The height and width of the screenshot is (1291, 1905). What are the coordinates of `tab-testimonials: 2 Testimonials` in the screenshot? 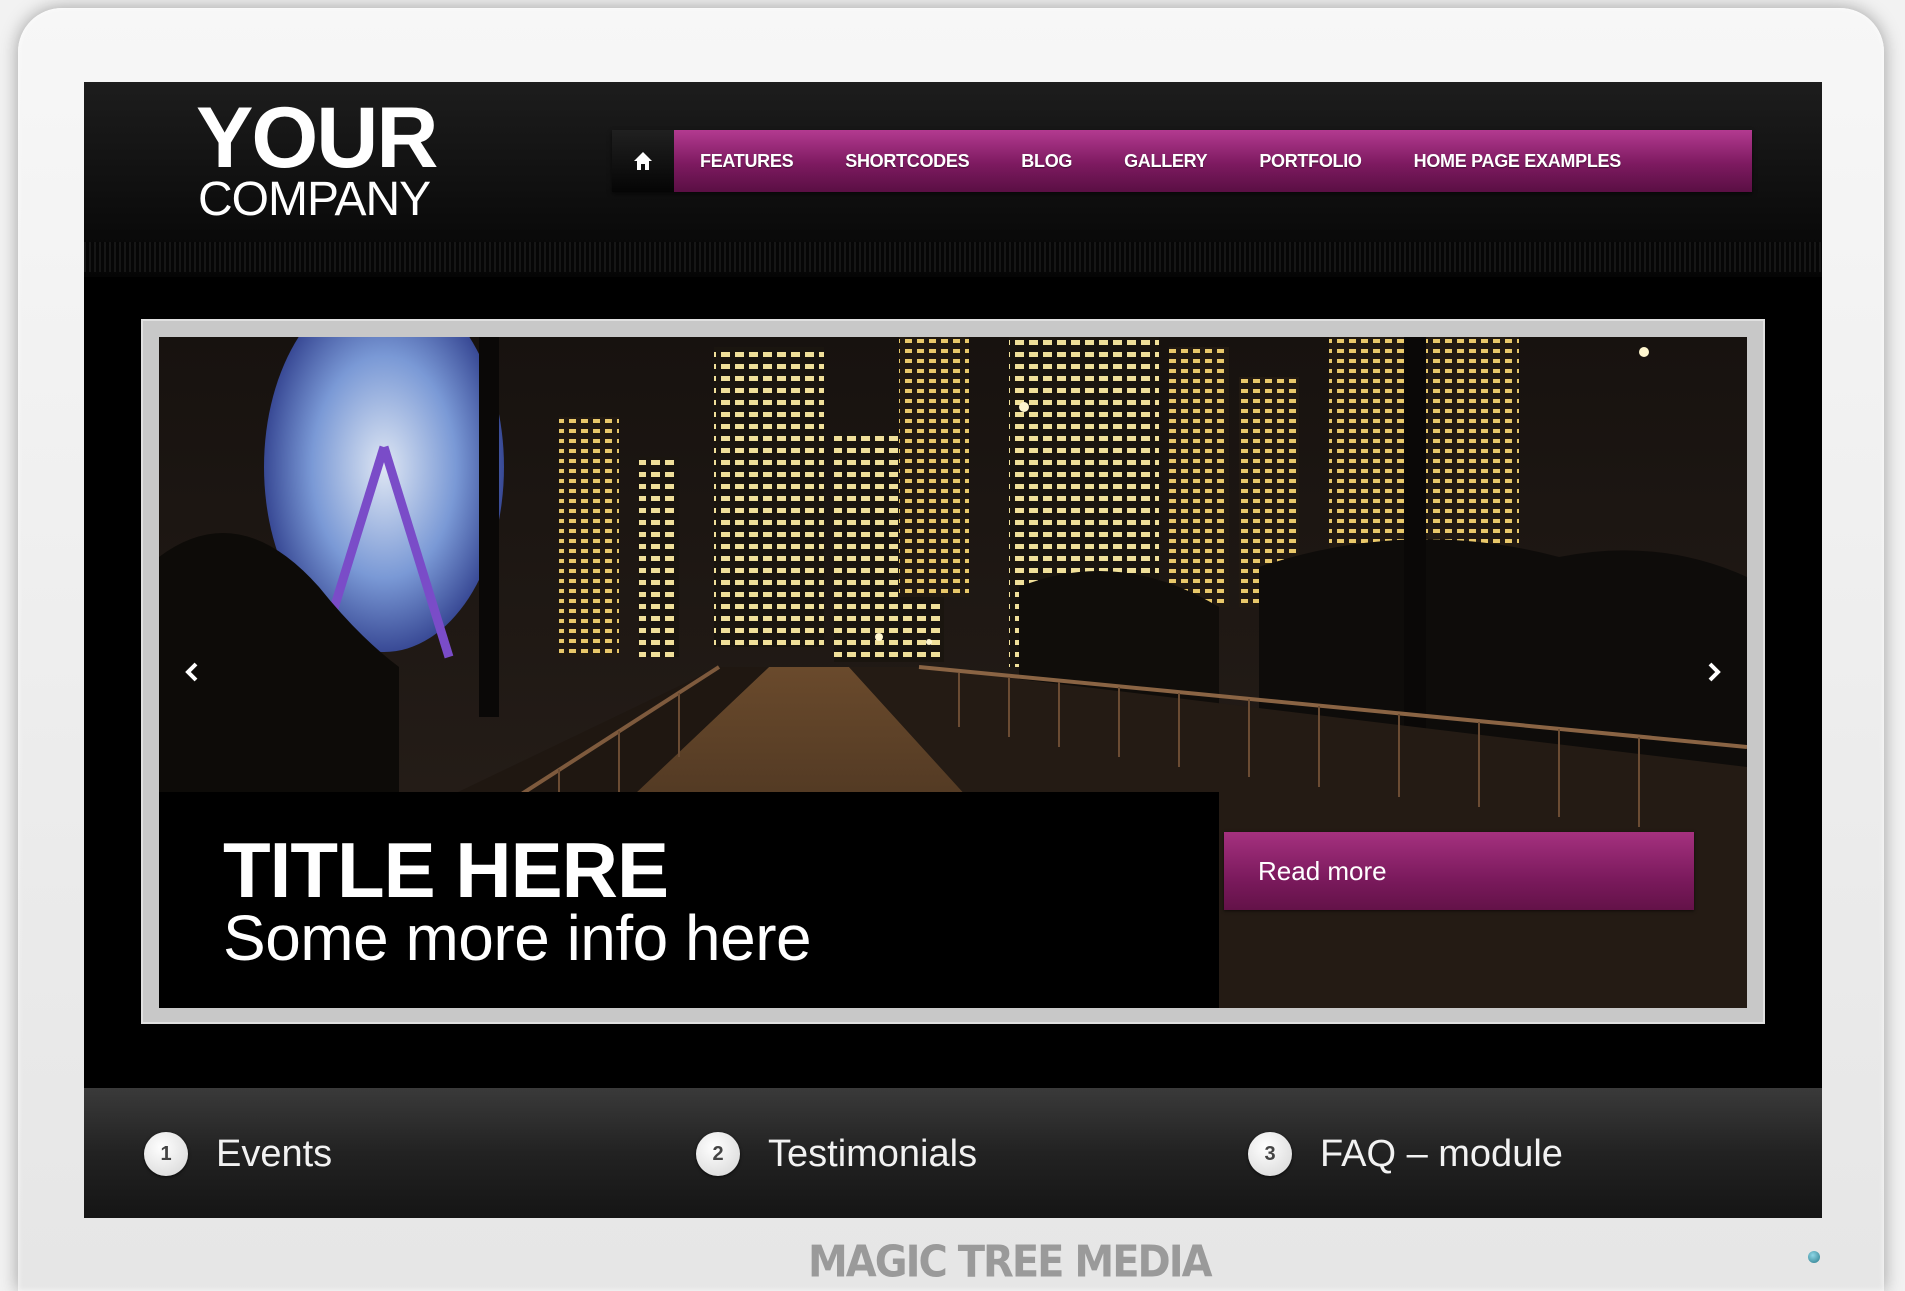 It's located at (836, 1154).